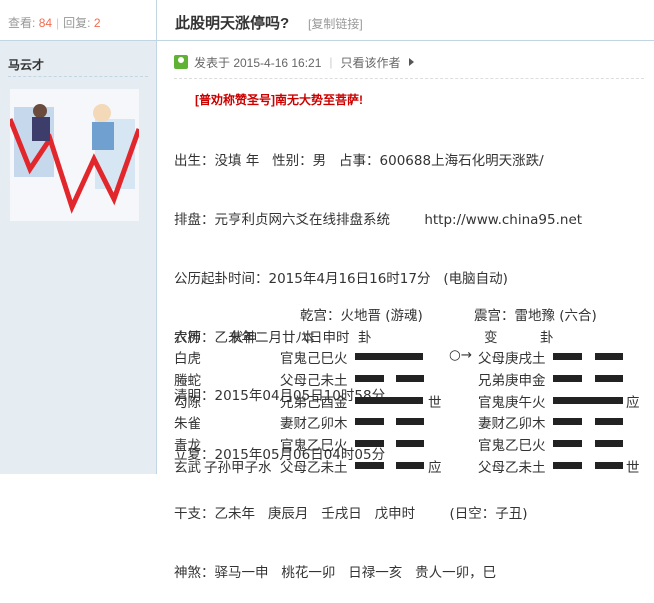 This screenshot has width=654, height=603. I want to click on stats-bar: 查看: 84 | 回复: 2, so click(78, 20).